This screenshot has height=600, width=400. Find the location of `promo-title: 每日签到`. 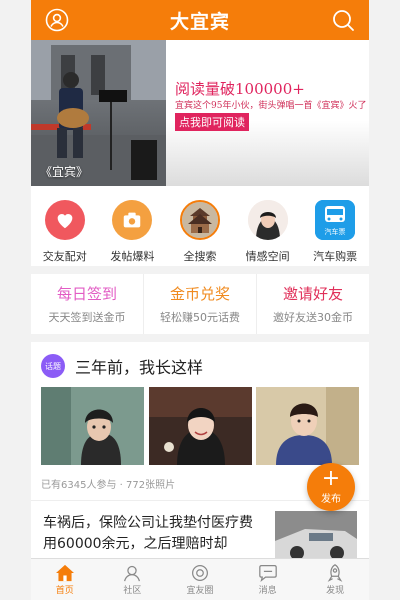

promo-title: 每日签到 is located at coordinates (86, 294).